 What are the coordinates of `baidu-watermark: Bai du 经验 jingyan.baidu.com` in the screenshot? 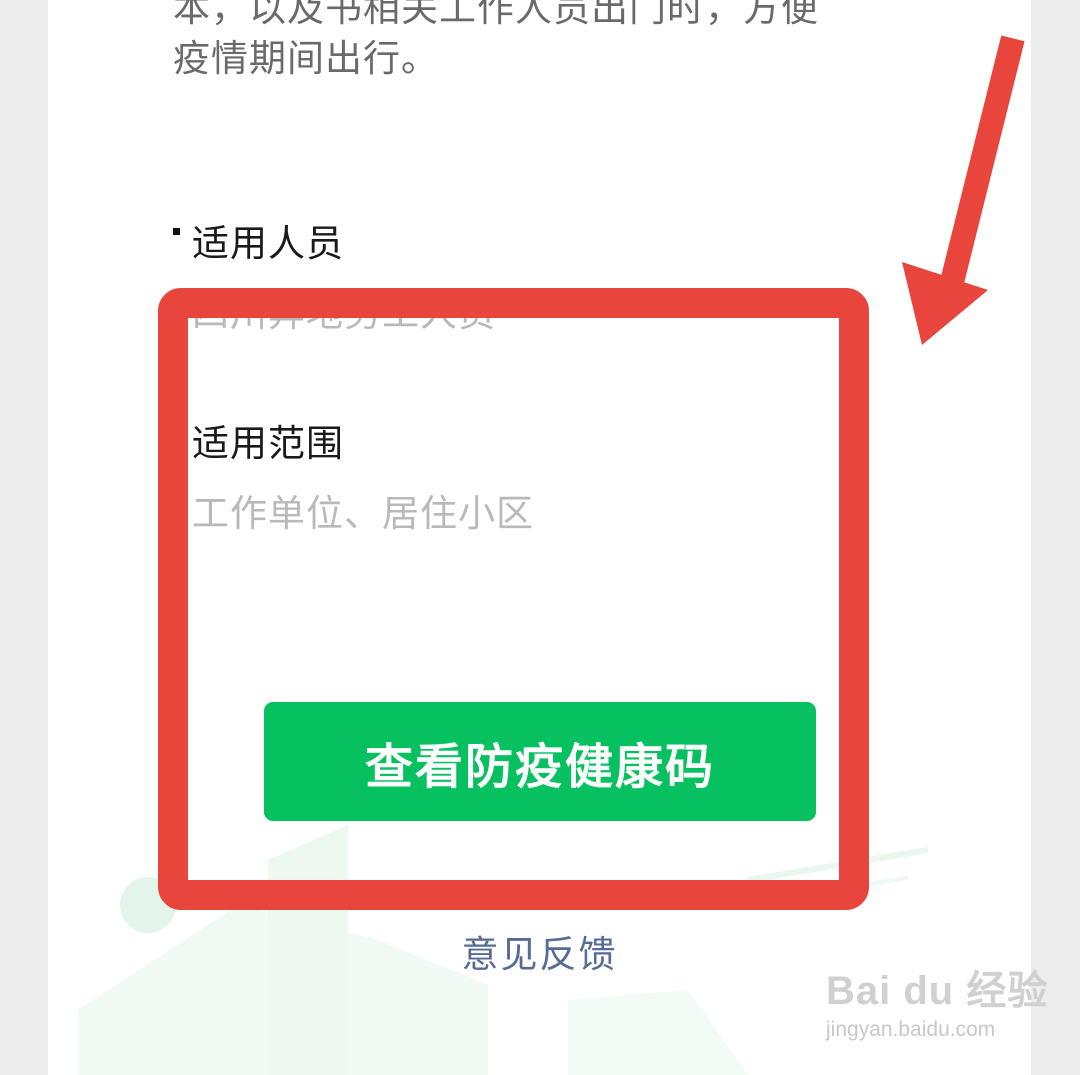 It's located at (937, 1000).